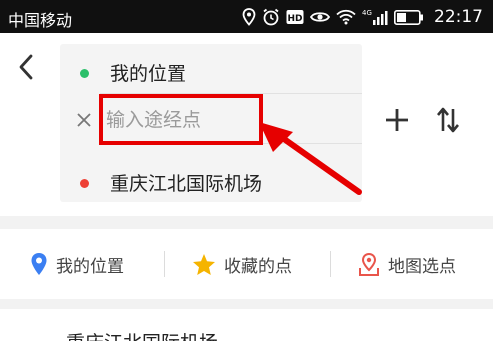 This screenshot has width=493, height=341. Describe the element at coordinates (142, 334) in the screenshot. I see `result-title: 重庆江北国际机场` at that location.